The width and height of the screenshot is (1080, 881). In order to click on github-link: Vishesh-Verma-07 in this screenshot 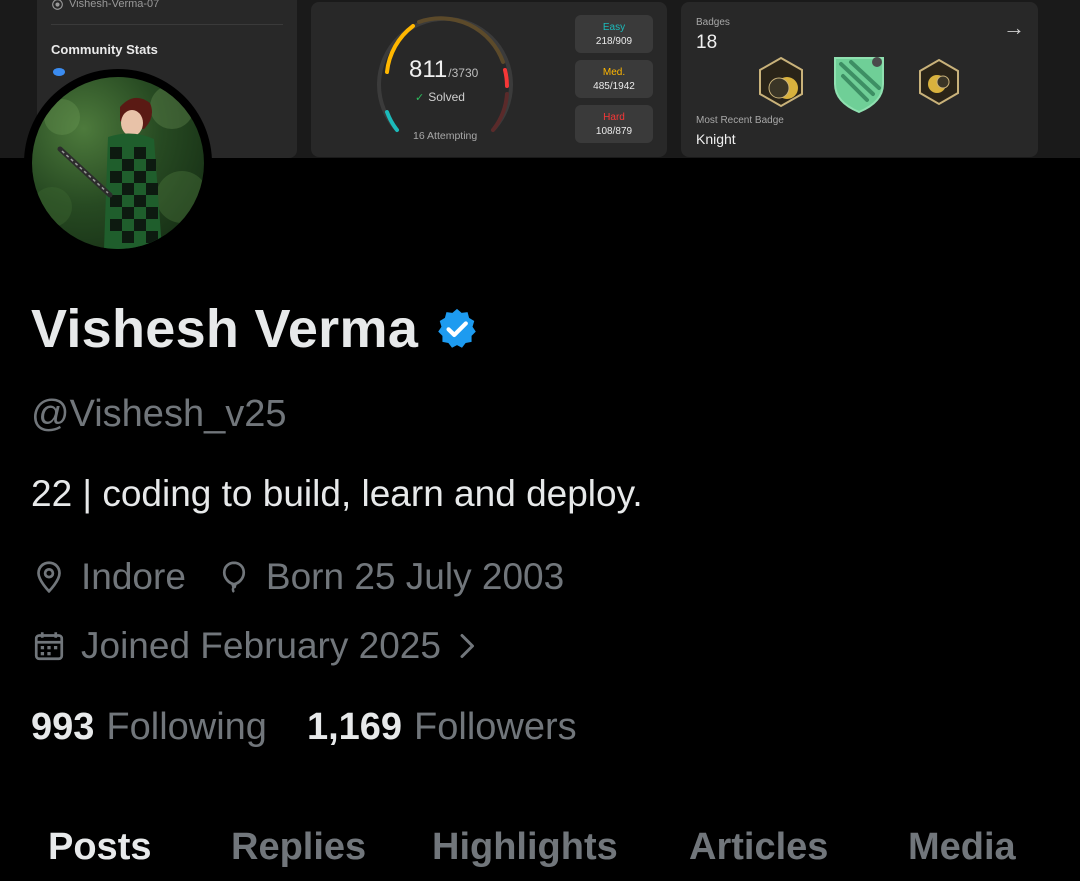, I will do `click(105, 5)`.